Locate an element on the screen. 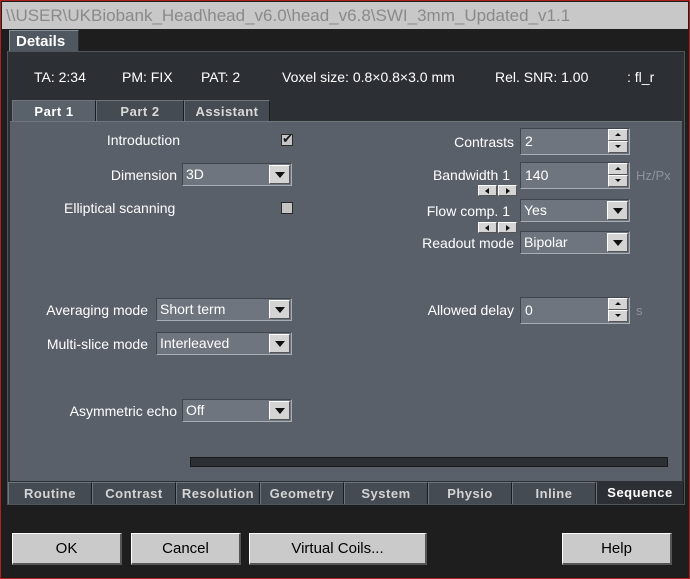 This screenshot has width=690, height=579. introduction-label: Introduction is located at coordinates (143, 140).